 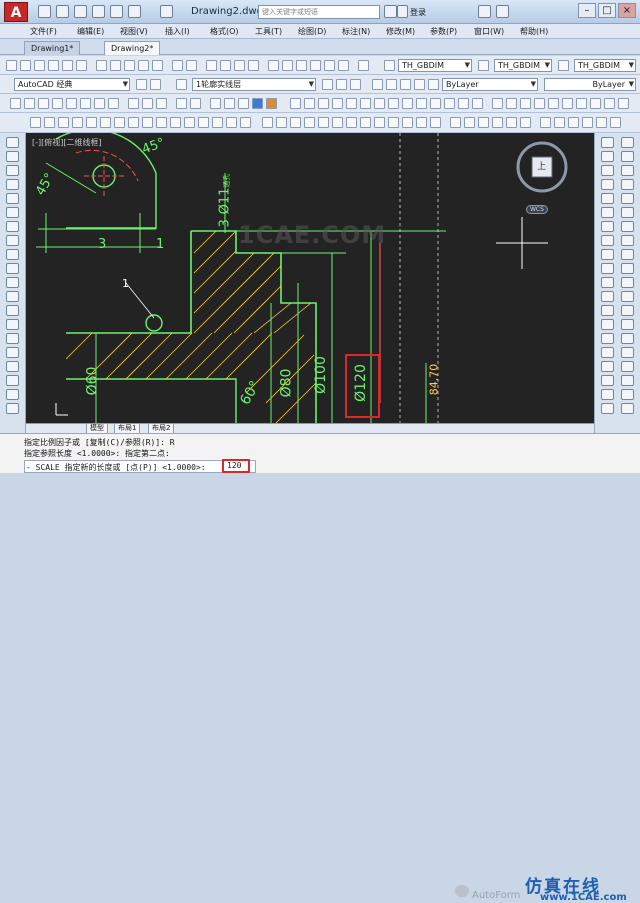 What do you see at coordinates (239, 65) in the screenshot?
I see `zoom-window-icon` at bounding box center [239, 65].